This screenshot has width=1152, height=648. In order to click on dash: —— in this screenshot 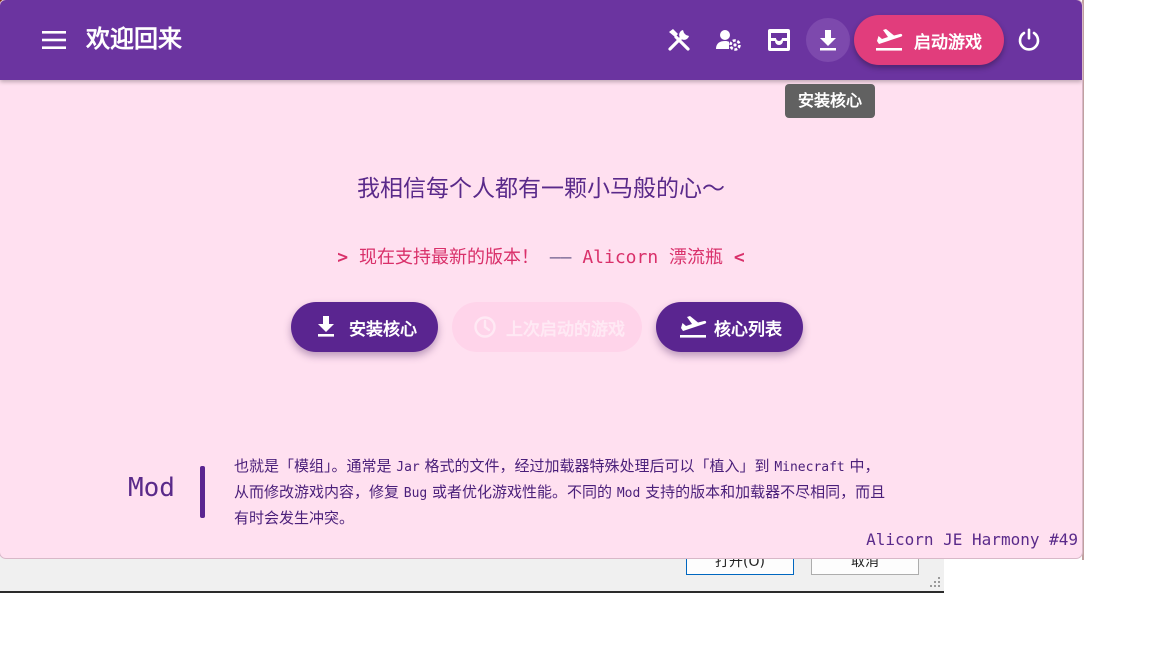, I will do `click(560, 257)`.